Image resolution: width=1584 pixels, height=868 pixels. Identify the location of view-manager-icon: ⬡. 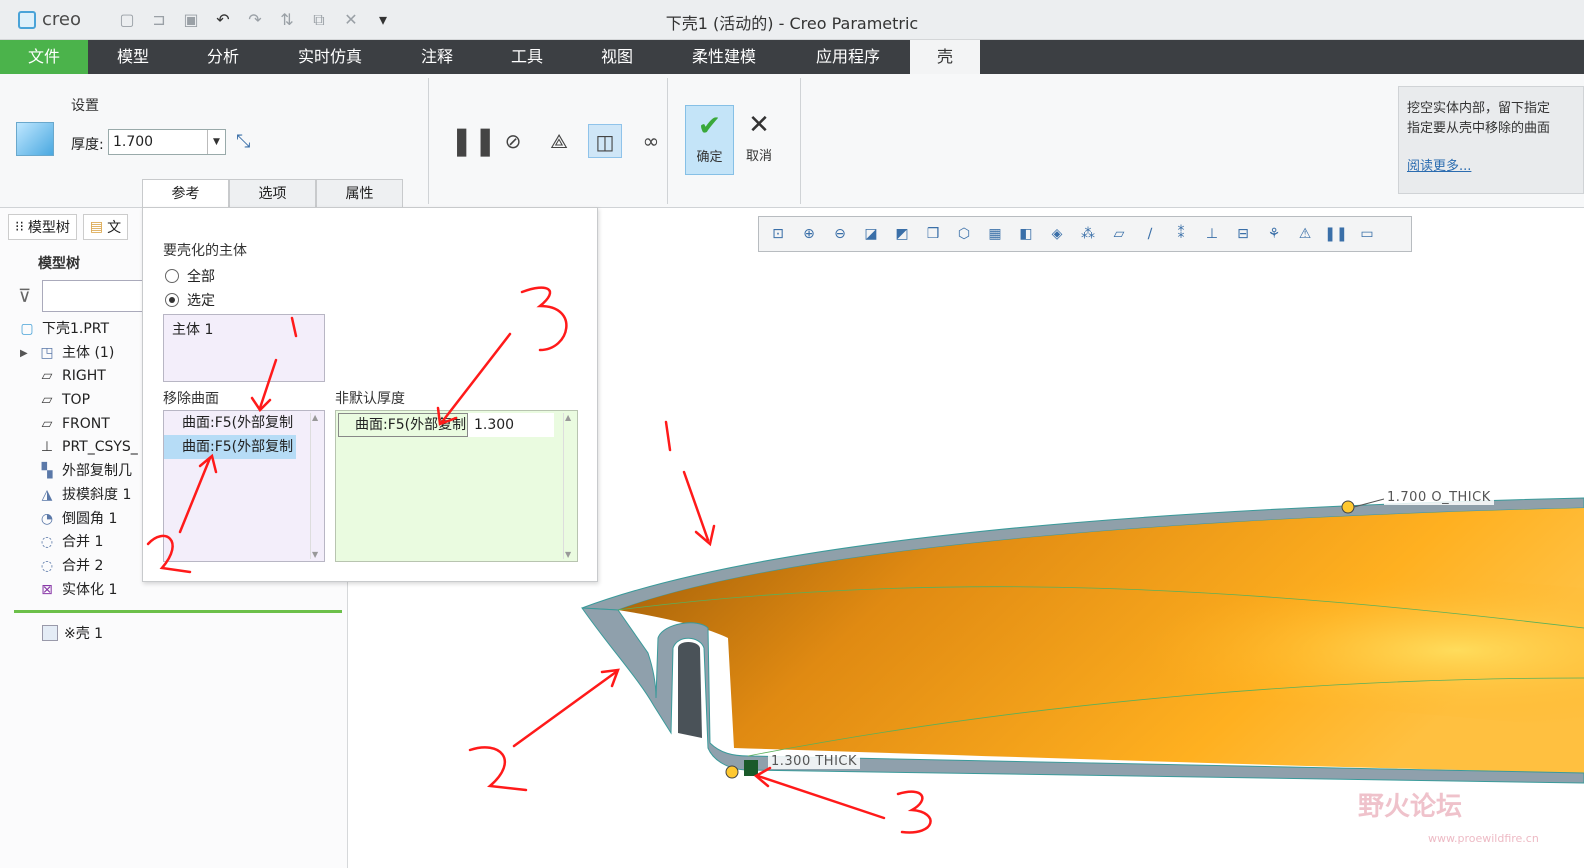
(964, 234).